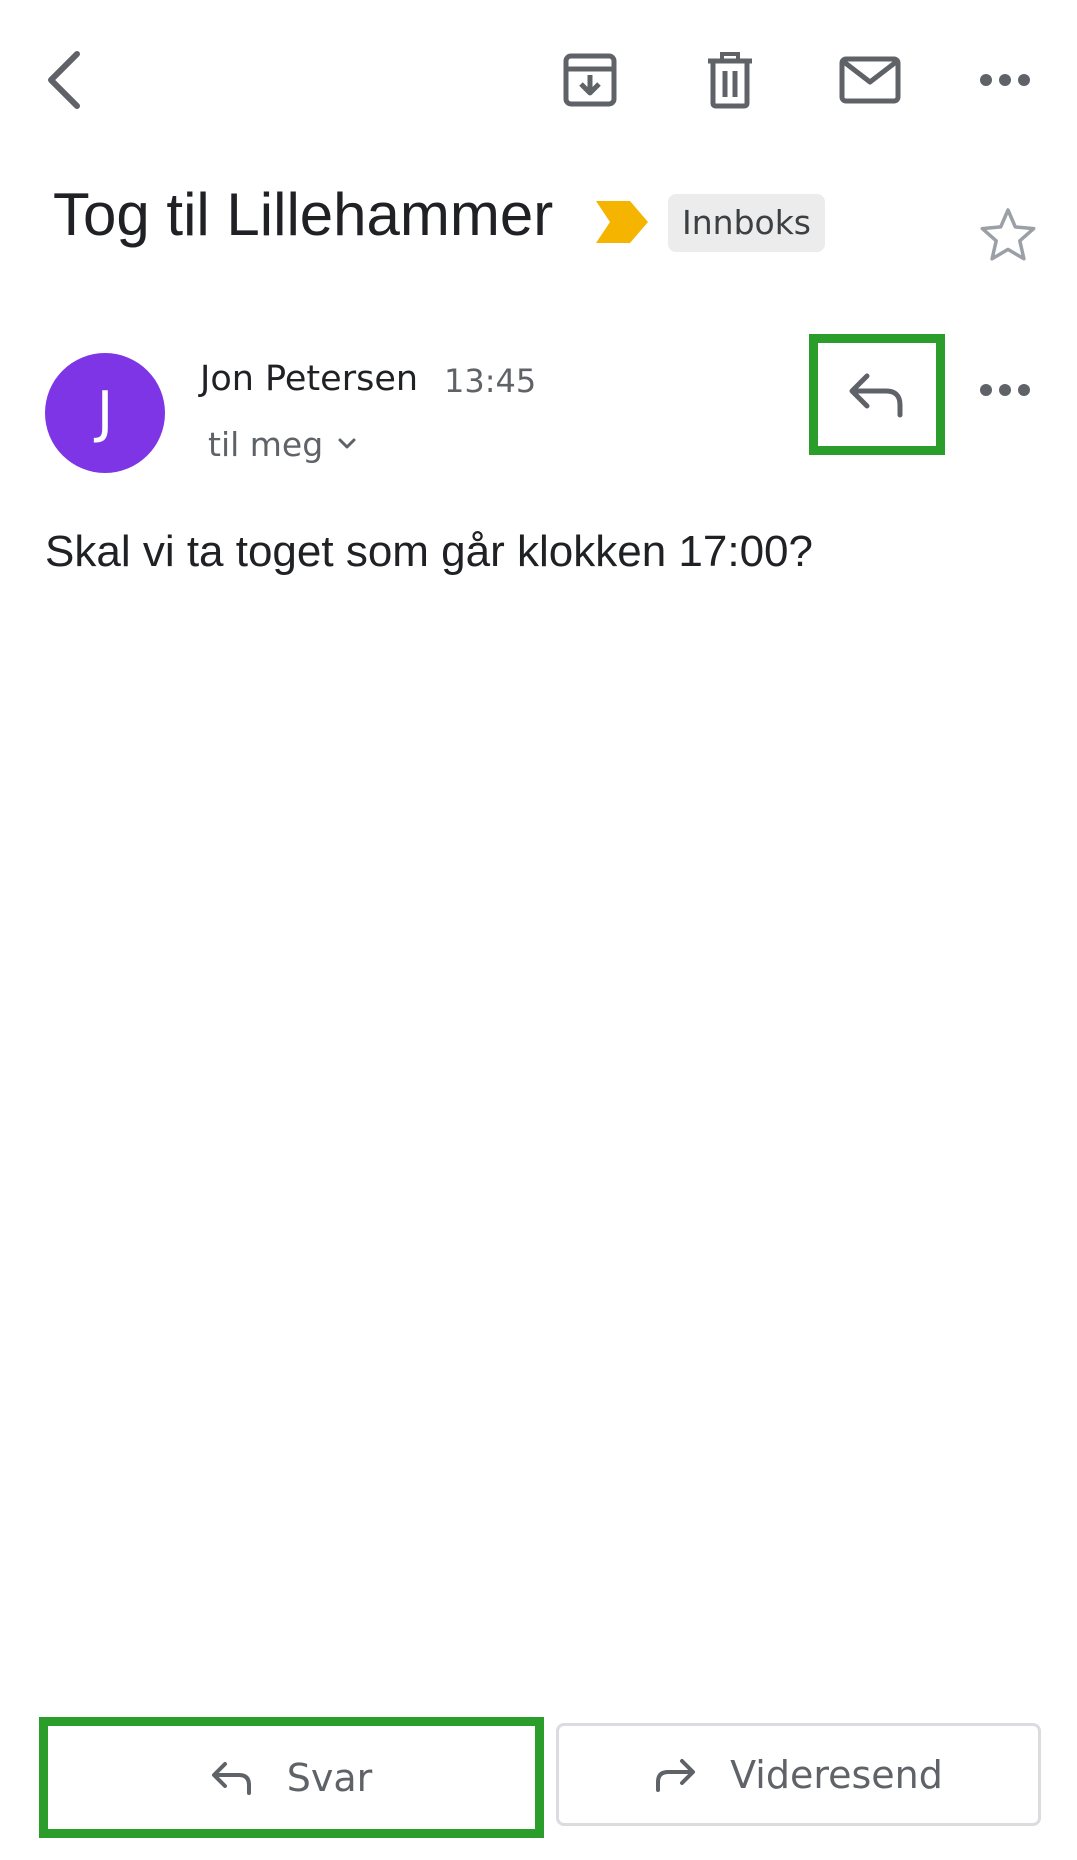  What do you see at coordinates (622, 222) in the screenshot?
I see `importance-marker-icon` at bounding box center [622, 222].